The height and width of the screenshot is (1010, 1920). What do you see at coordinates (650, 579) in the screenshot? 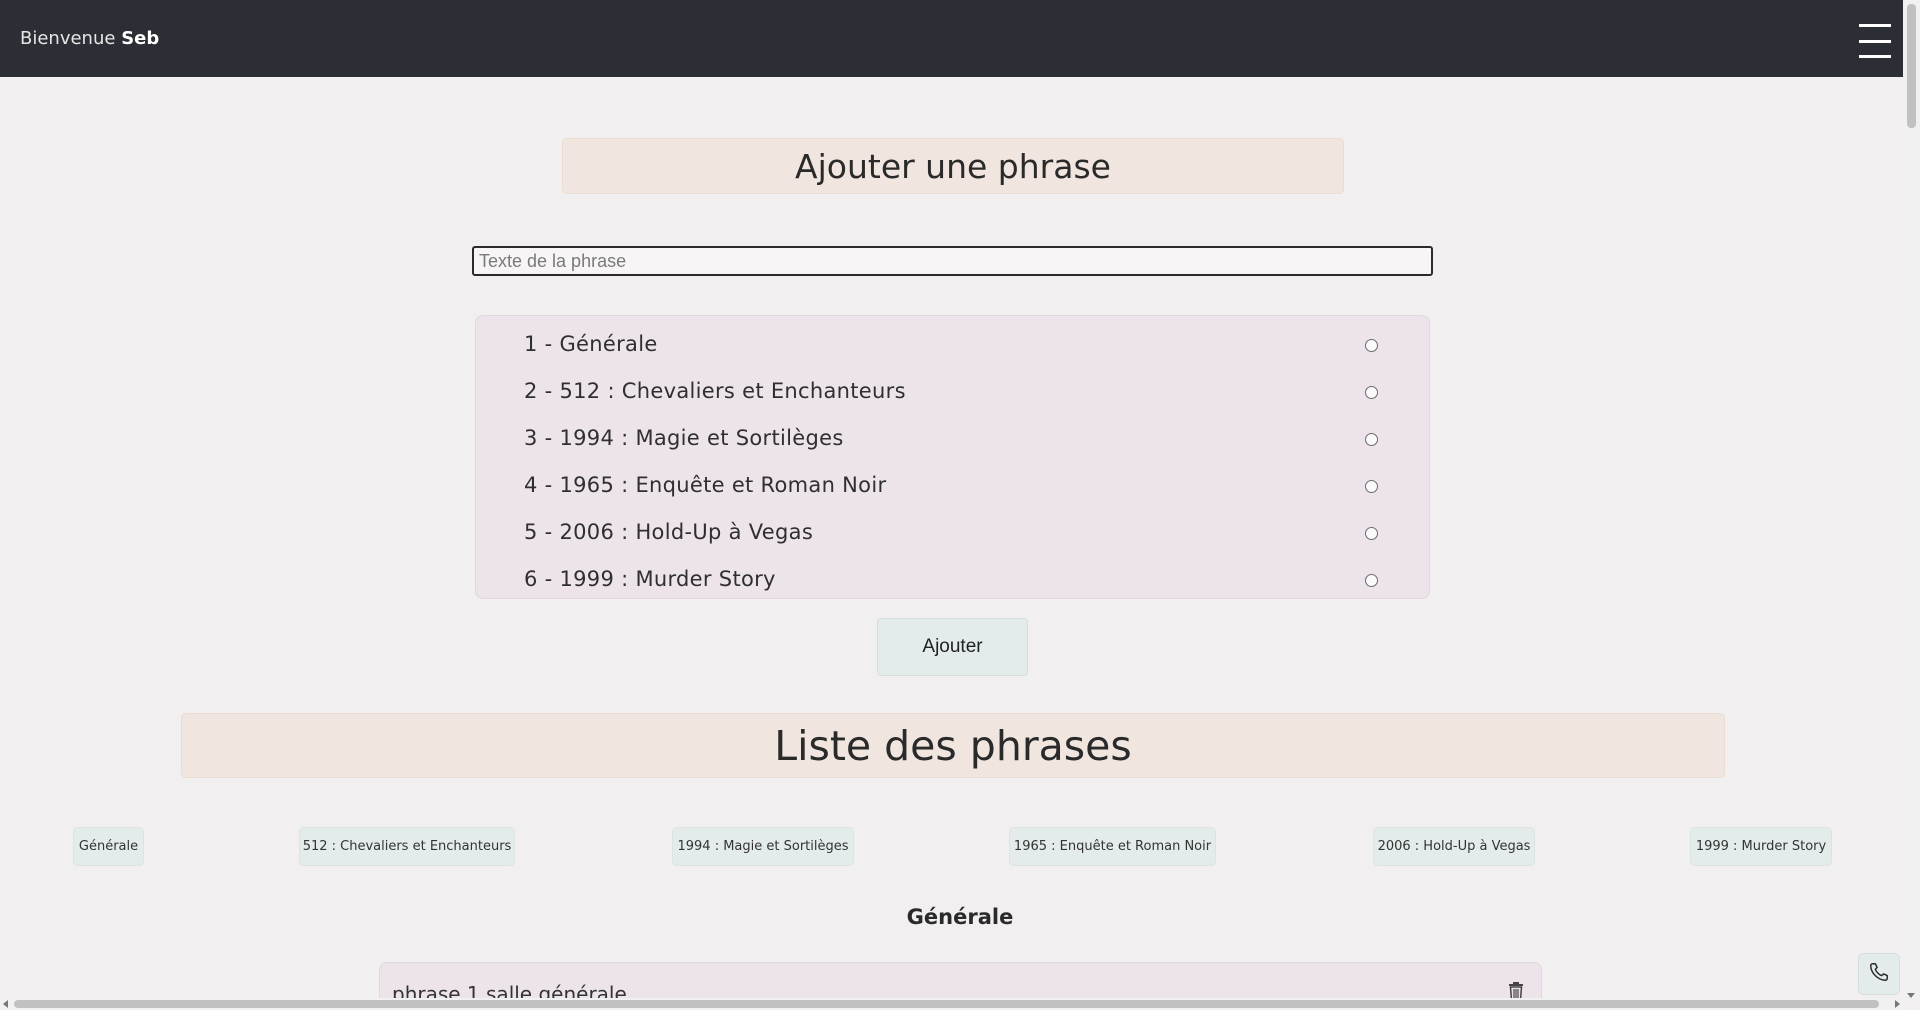
I see `room-option-label: 6 - 1999 : Murder Story` at bounding box center [650, 579].